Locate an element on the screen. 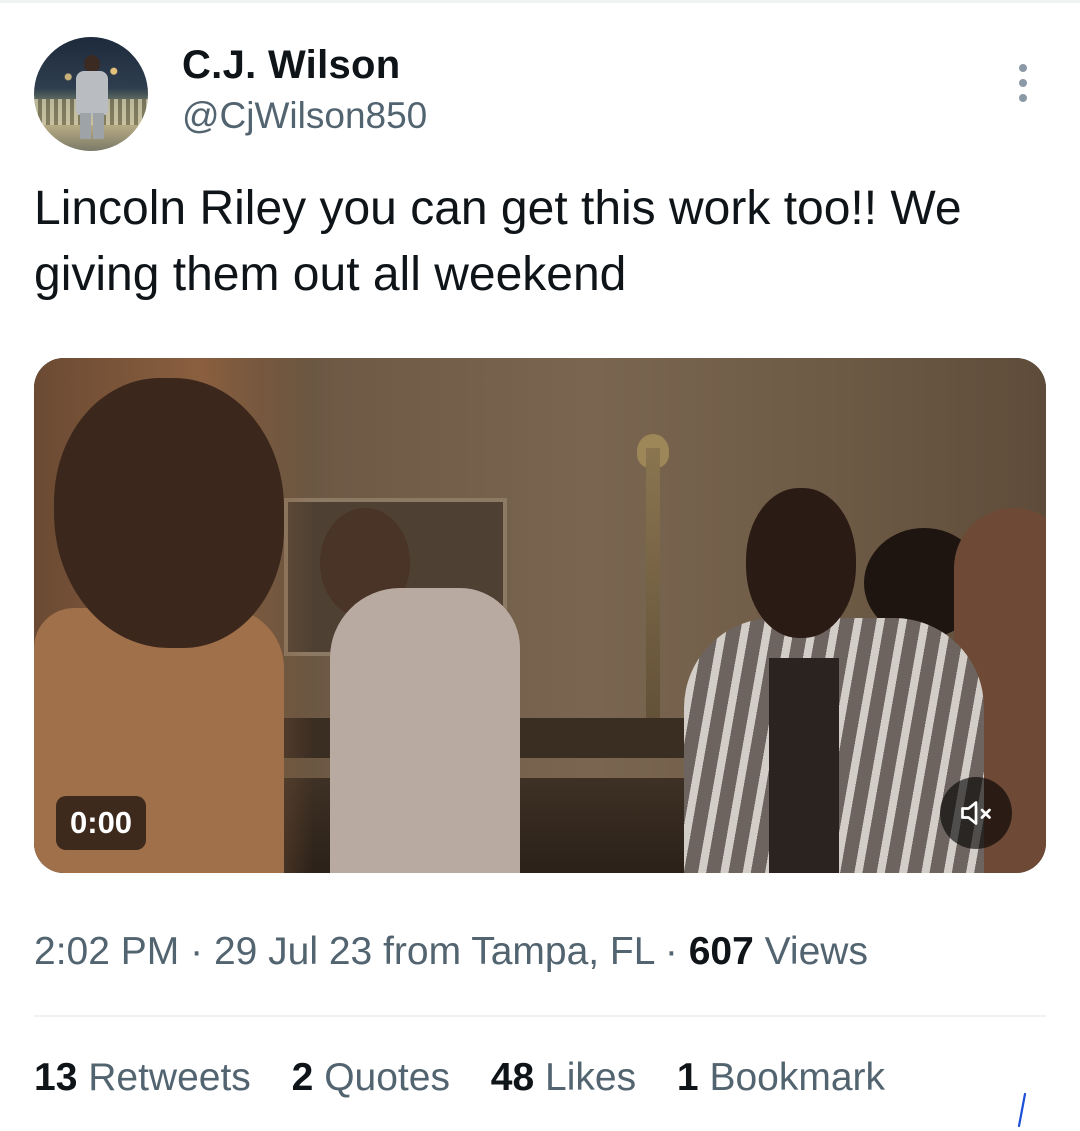  volume-muted-icon is located at coordinates (976, 813).